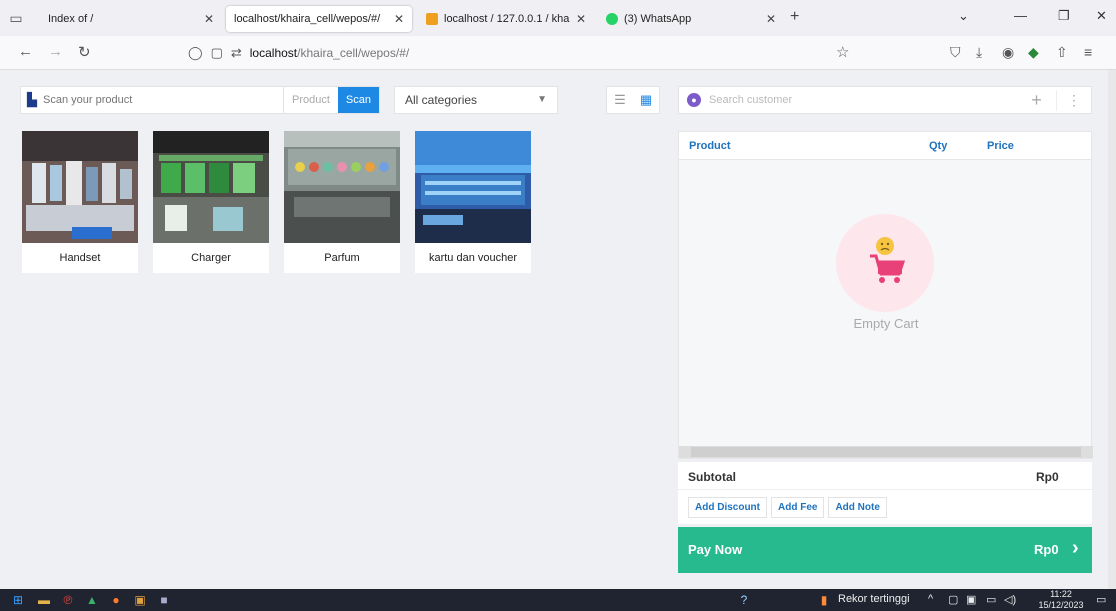 This screenshot has height=611, width=1116. Describe the element at coordinates (44, 600) in the screenshot. I see `file-explorer-icon: ▬` at that location.